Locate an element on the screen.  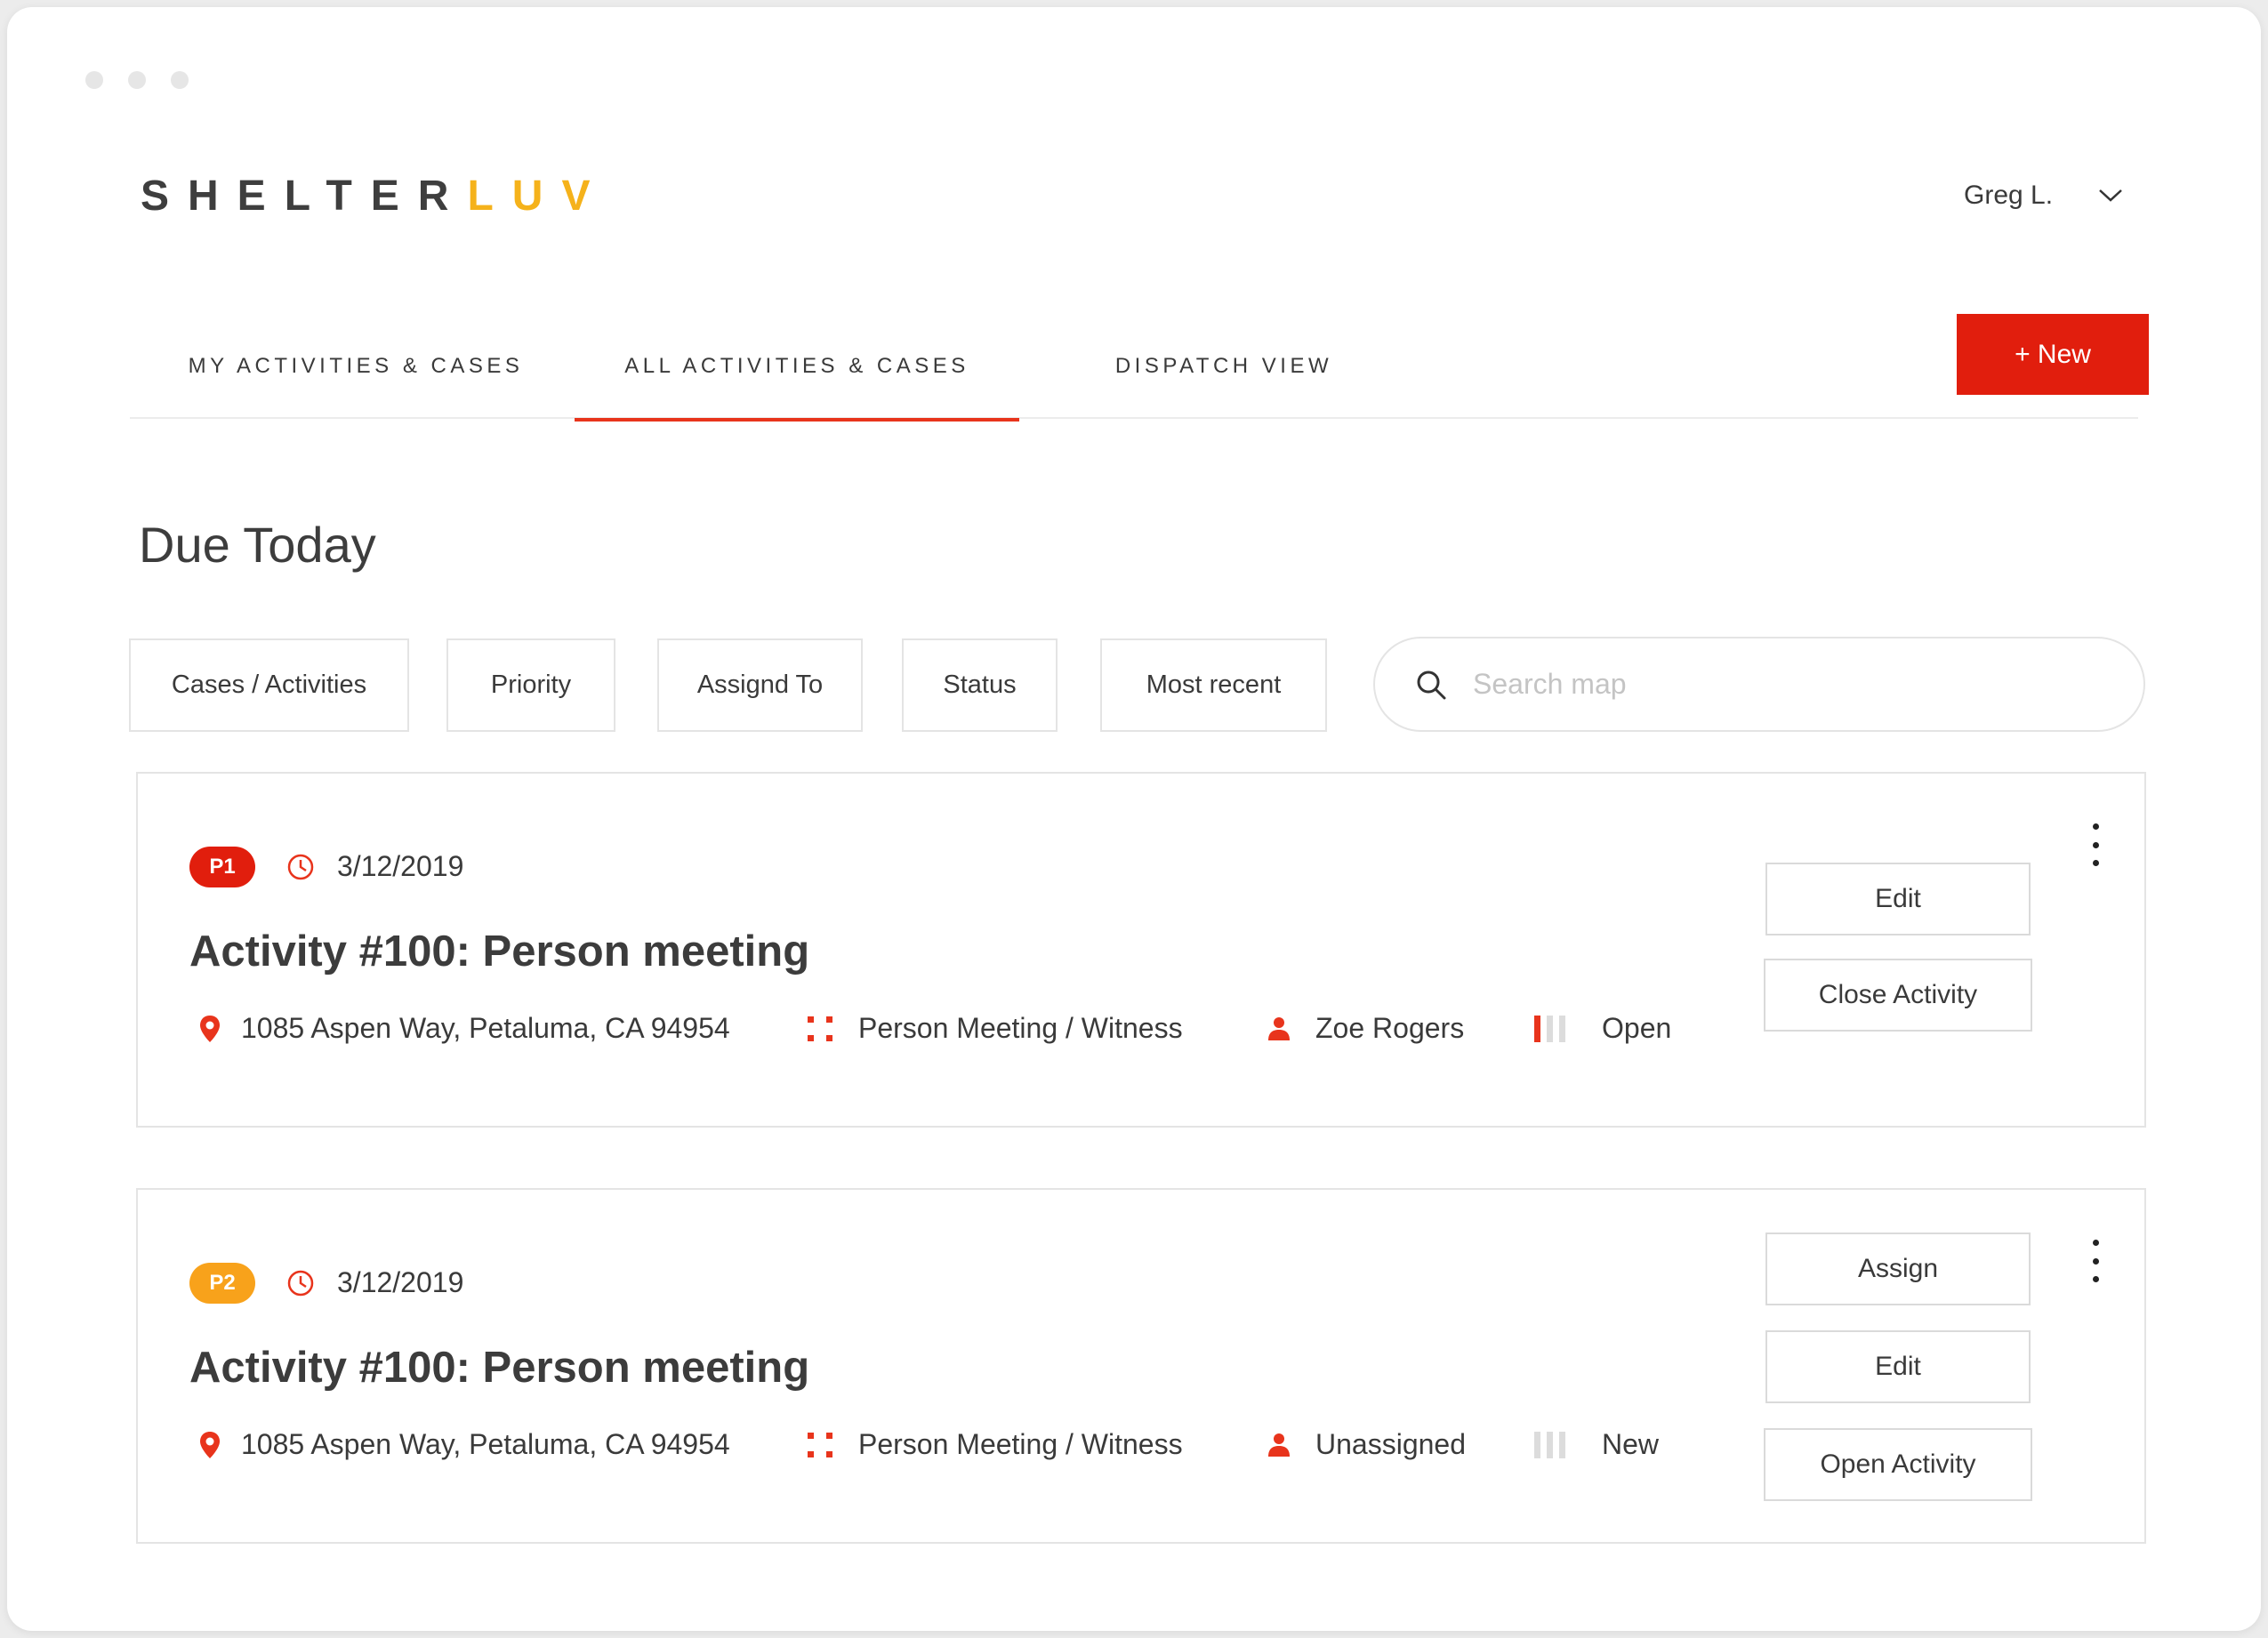
activity-assignee: Unassigned is located at coordinates (1367, 1444).